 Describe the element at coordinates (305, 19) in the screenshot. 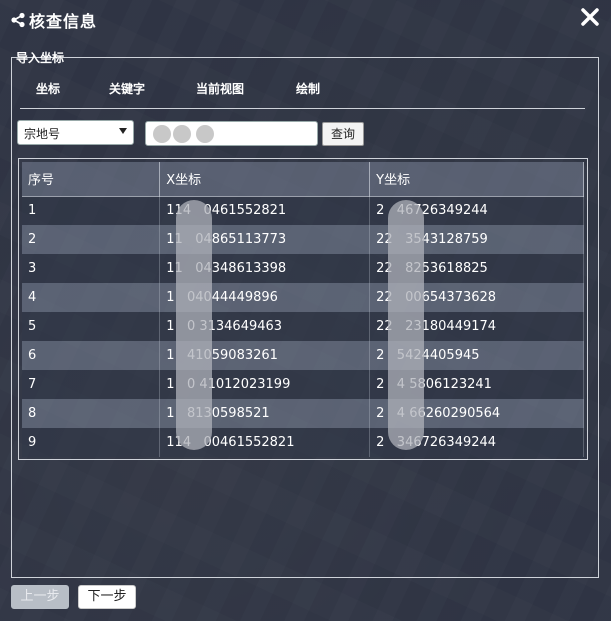

I see `dialog-header: 核查信息` at that location.